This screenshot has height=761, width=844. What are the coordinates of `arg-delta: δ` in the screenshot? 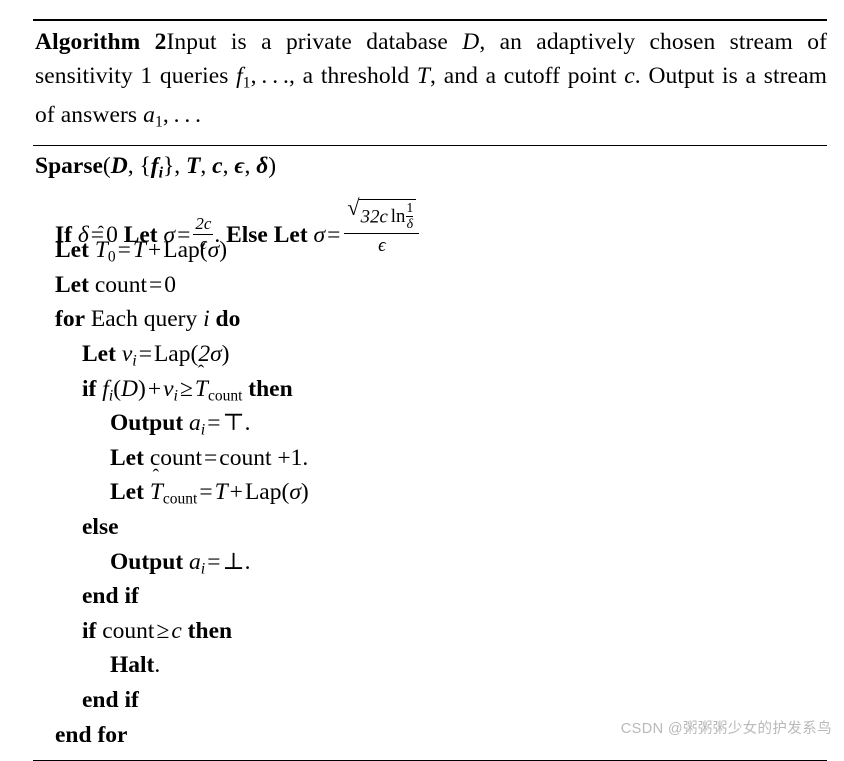 It's located at (262, 166).